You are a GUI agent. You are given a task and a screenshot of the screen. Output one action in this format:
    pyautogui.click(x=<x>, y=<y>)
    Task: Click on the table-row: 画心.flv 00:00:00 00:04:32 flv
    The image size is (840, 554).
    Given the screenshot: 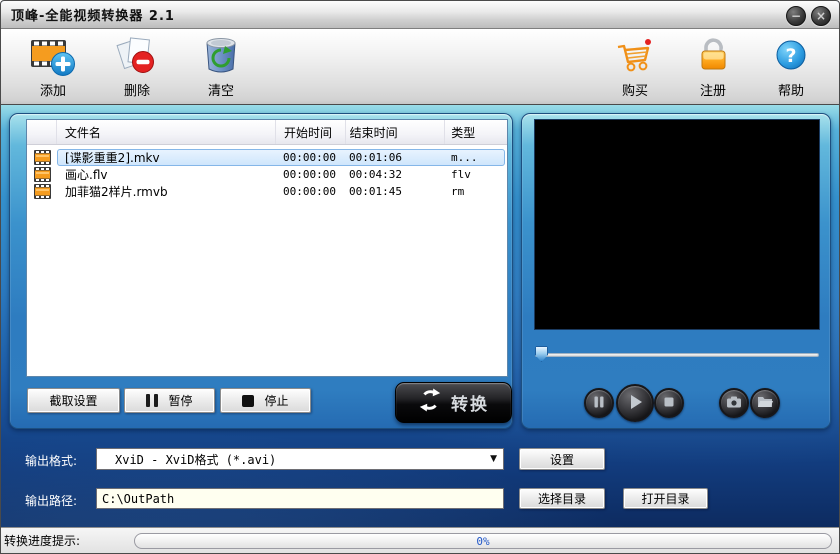 What is the action you would take?
    pyautogui.click(x=267, y=174)
    